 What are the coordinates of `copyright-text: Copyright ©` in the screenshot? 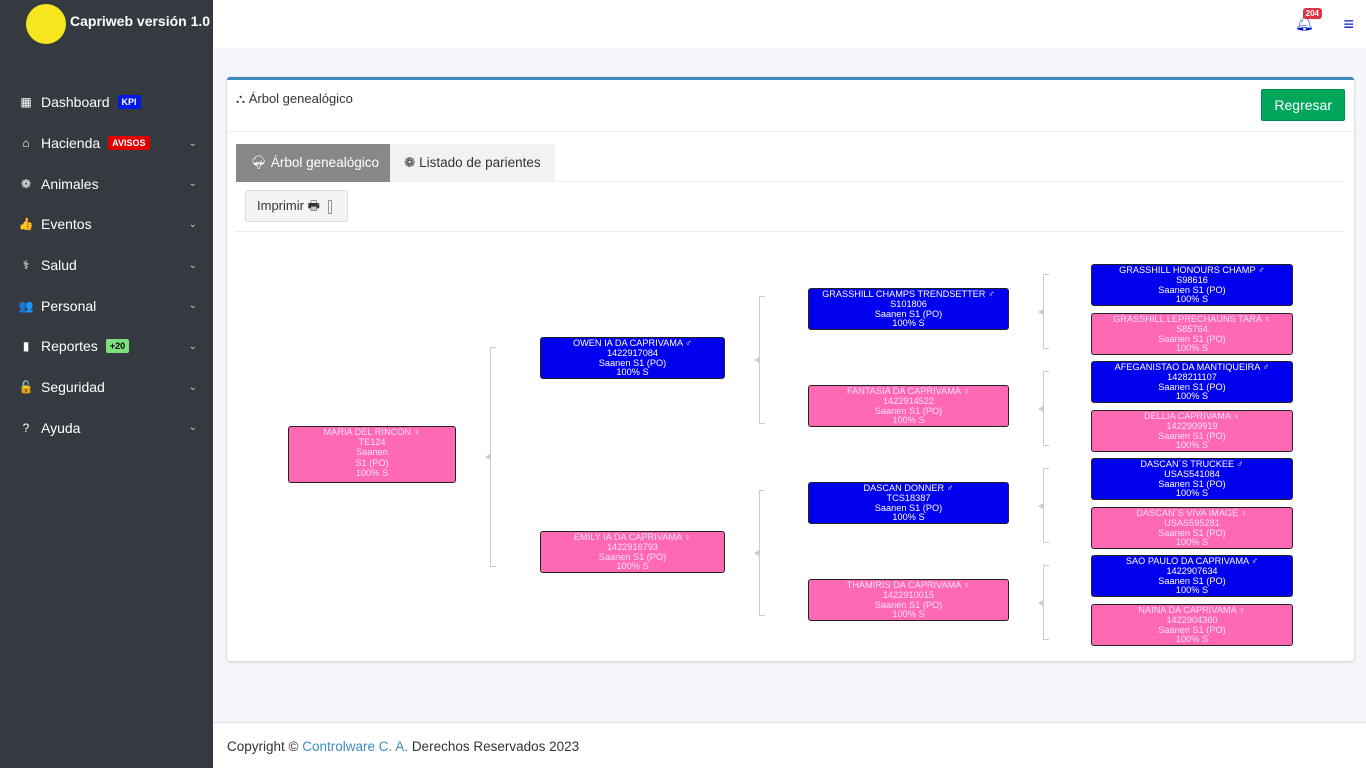 It's located at (263, 746).